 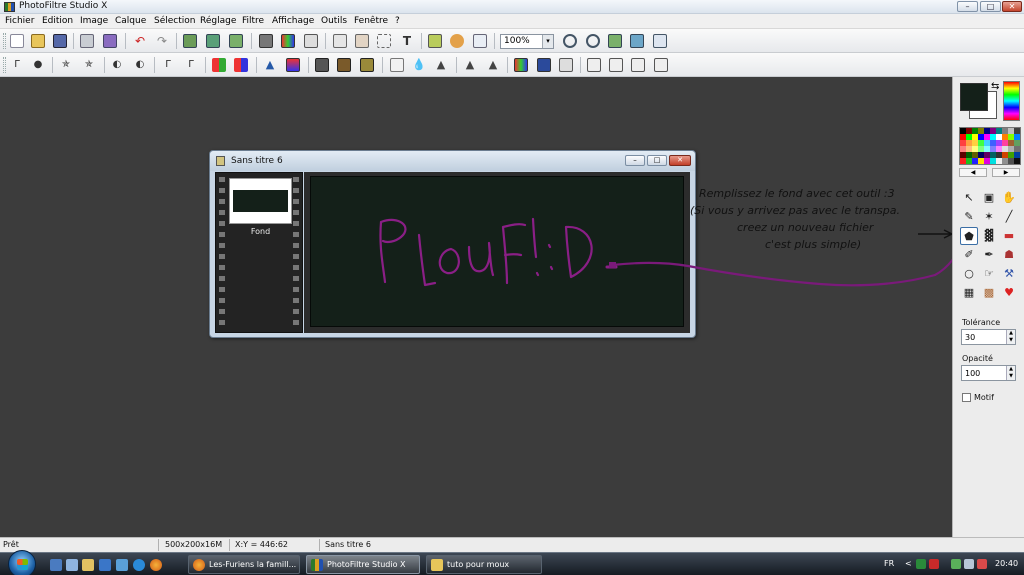 I want to click on windows-logo-icon, so click(x=22, y=564).